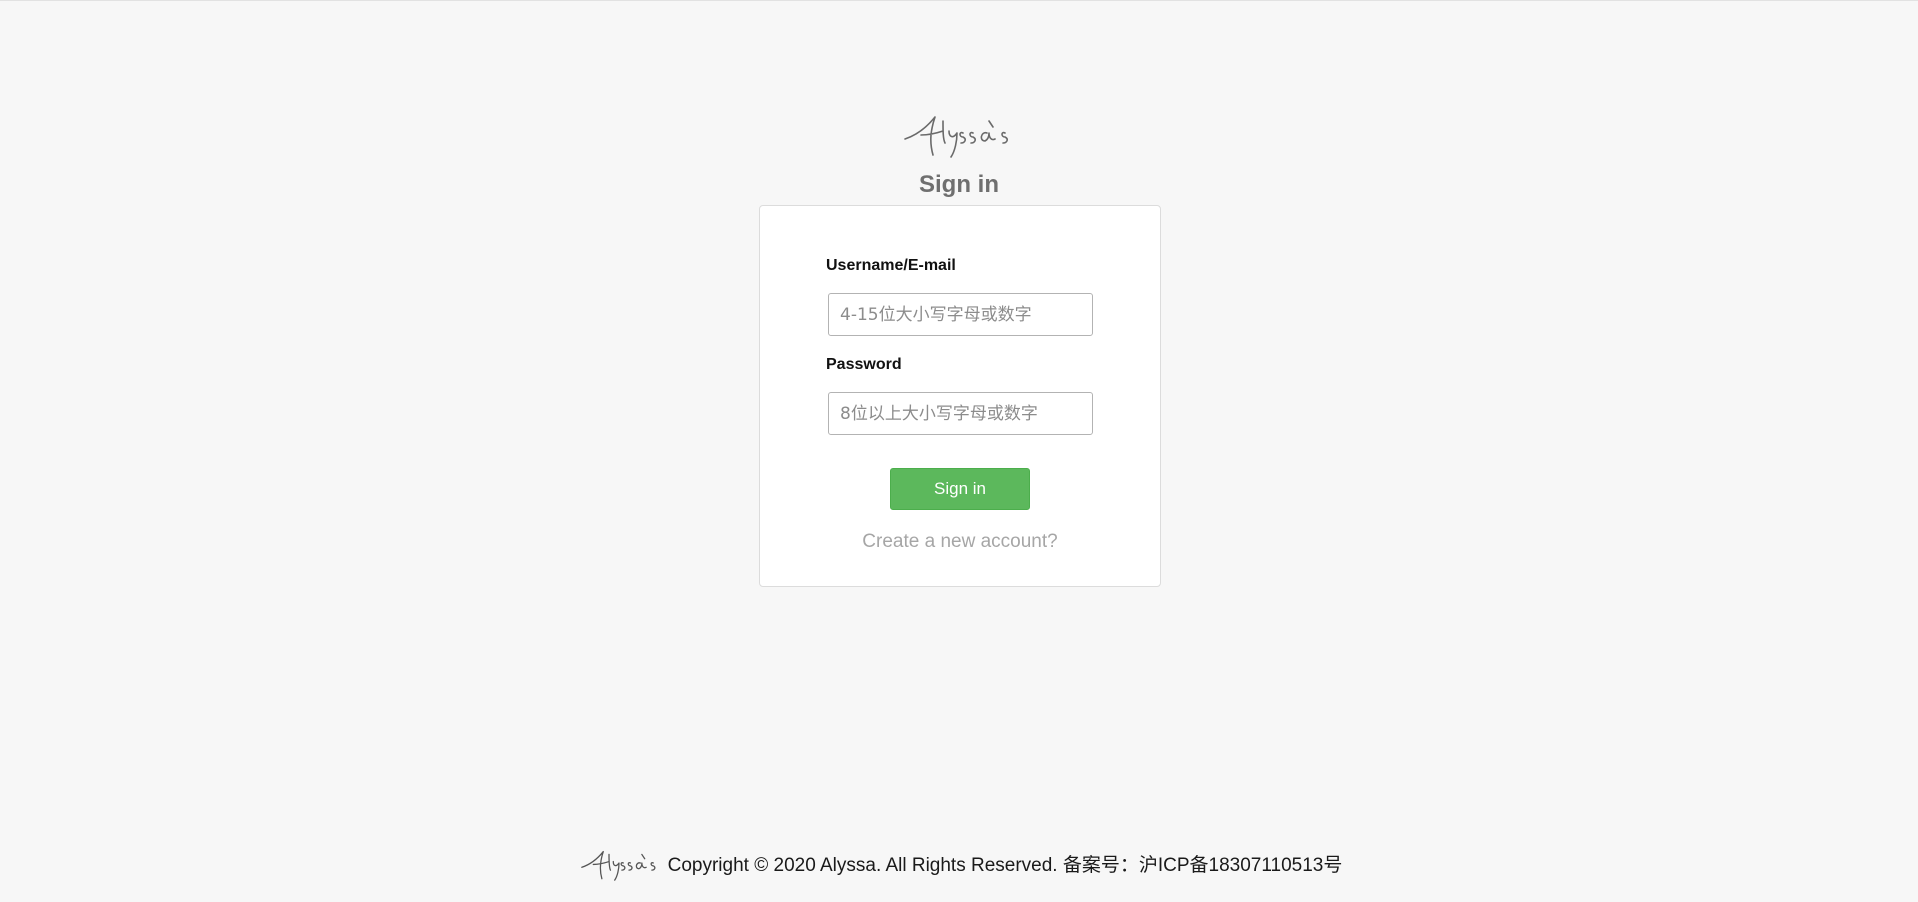 The image size is (1918, 902). What do you see at coordinates (960, 489) in the screenshot?
I see `sign-in-button: Sign in` at bounding box center [960, 489].